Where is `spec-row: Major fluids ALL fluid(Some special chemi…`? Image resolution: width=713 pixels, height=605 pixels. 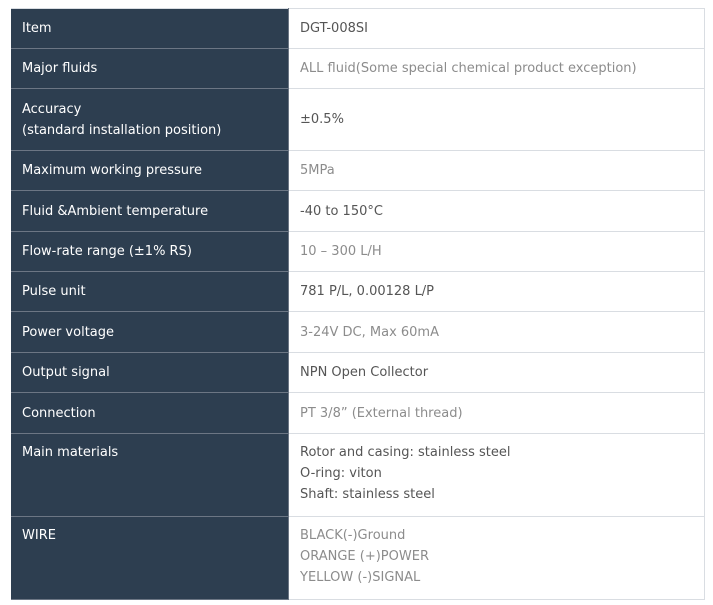
spec-row: Major fluids ALL fluid(Some special chemi… is located at coordinates (358, 68).